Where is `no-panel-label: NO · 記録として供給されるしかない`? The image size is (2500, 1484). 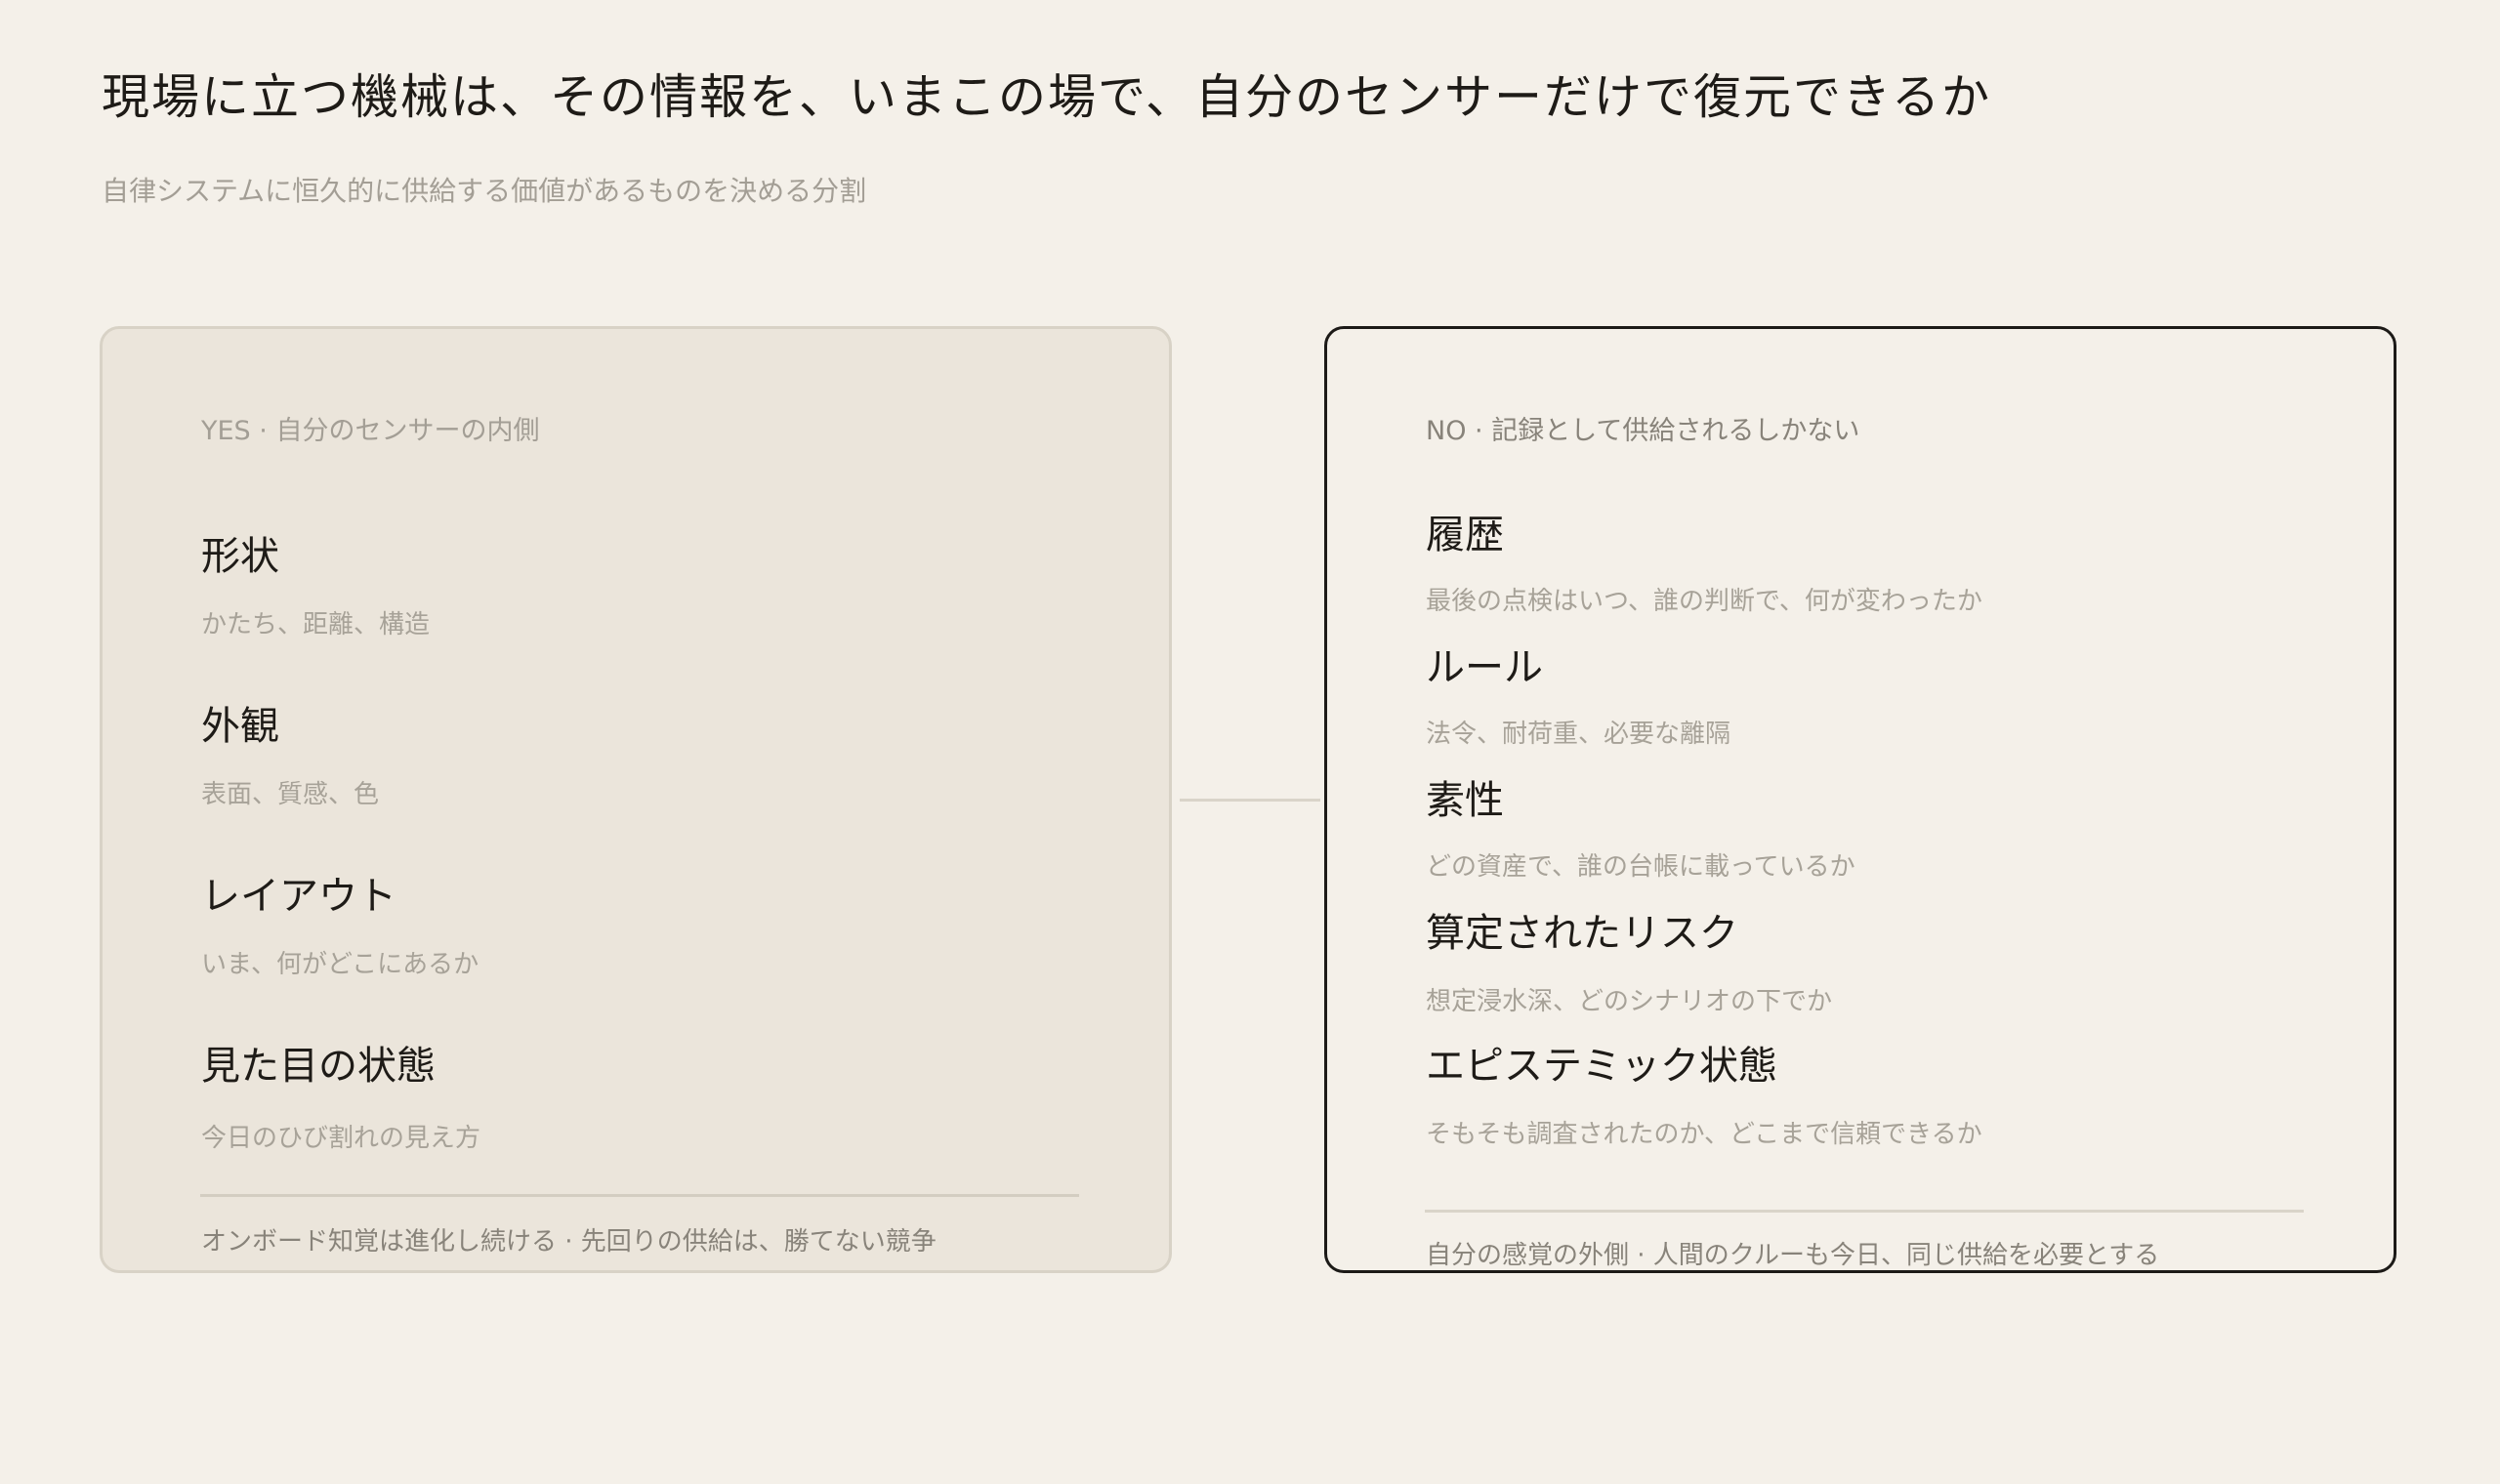 no-panel-label: NO · 記録として供給されるしかない is located at coordinates (1643, 431).